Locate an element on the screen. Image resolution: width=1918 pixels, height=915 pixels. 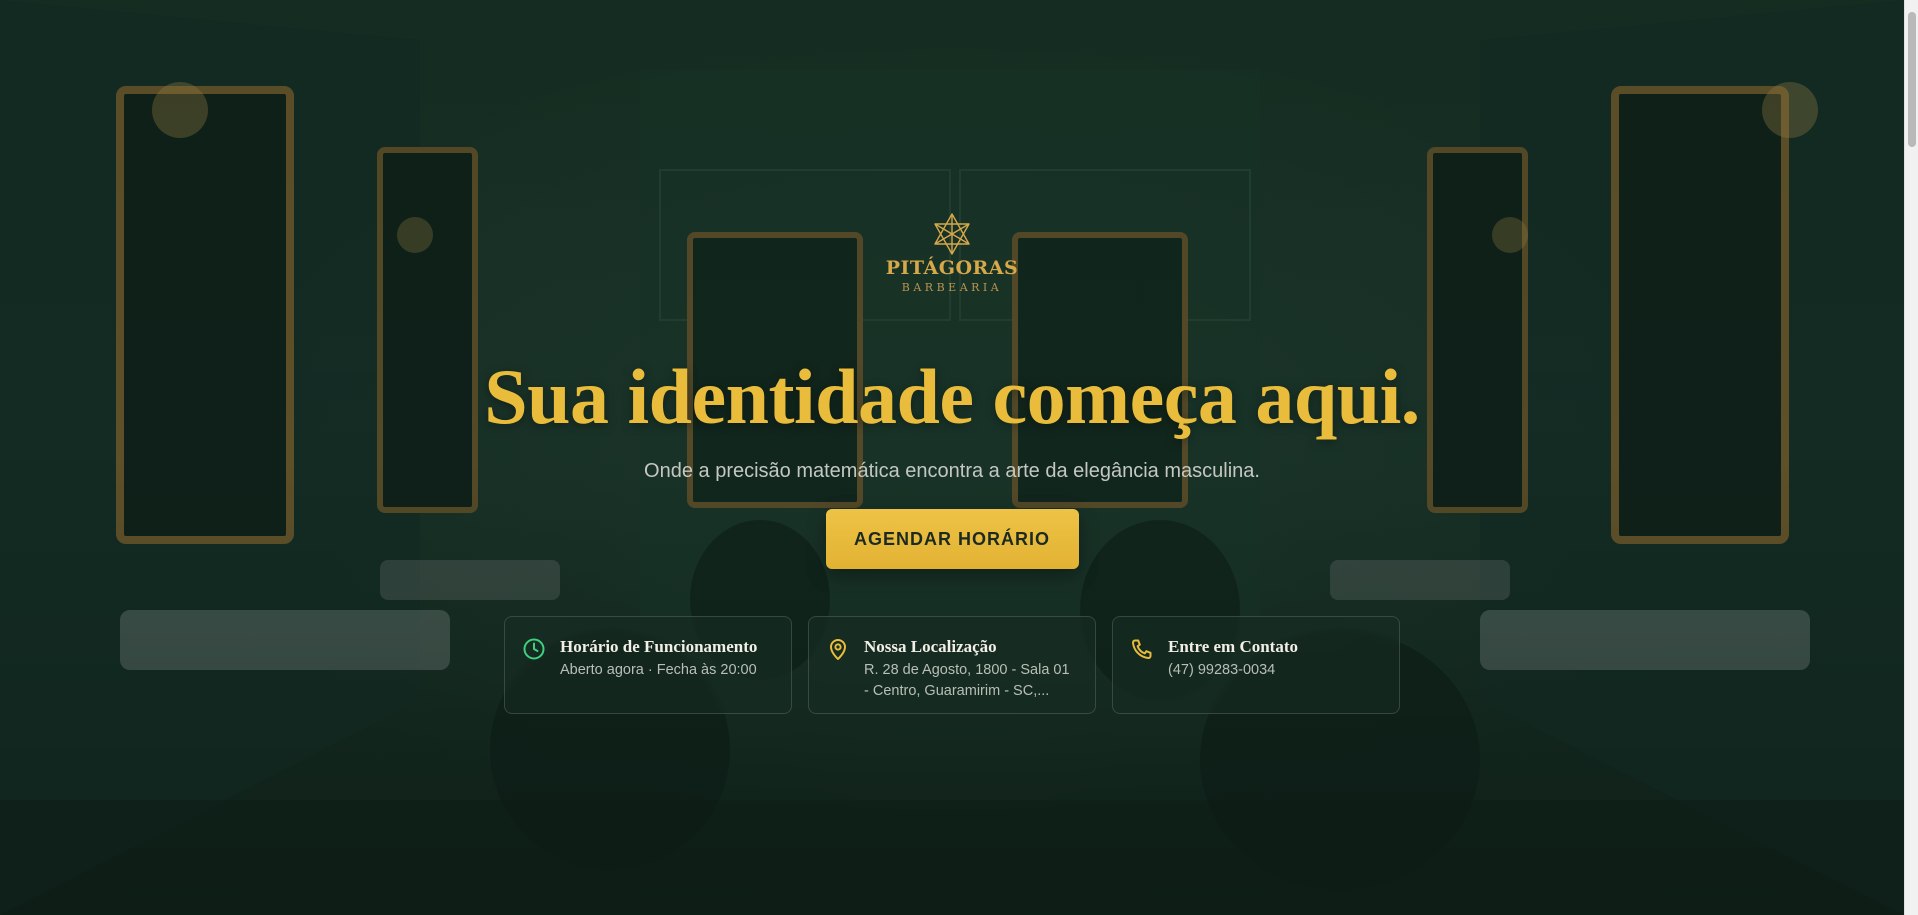
scrollbar-thumb is located at coordinates (1912, 79).